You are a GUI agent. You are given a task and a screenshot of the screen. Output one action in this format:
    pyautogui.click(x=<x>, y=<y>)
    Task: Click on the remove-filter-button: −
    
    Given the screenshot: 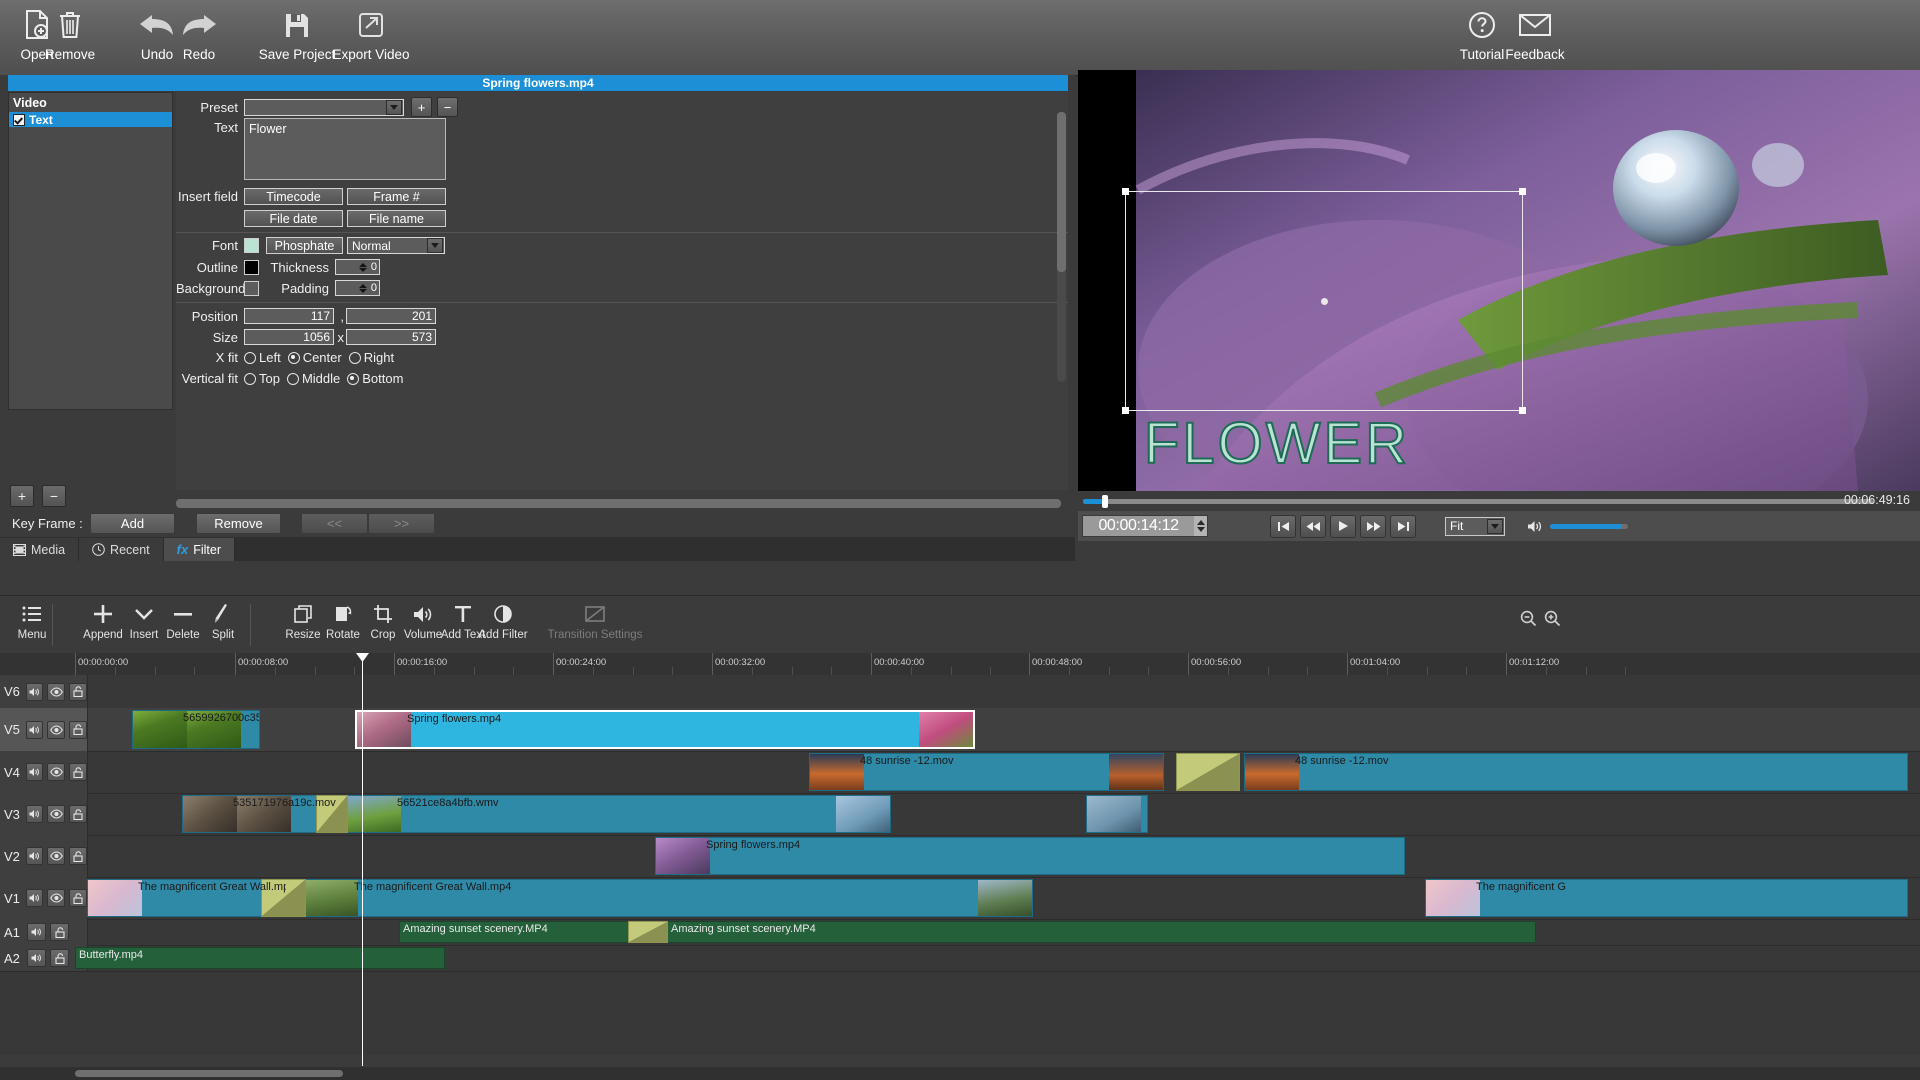 What is the action you would take?
    pyautogui.click(x=54, y=496)
    